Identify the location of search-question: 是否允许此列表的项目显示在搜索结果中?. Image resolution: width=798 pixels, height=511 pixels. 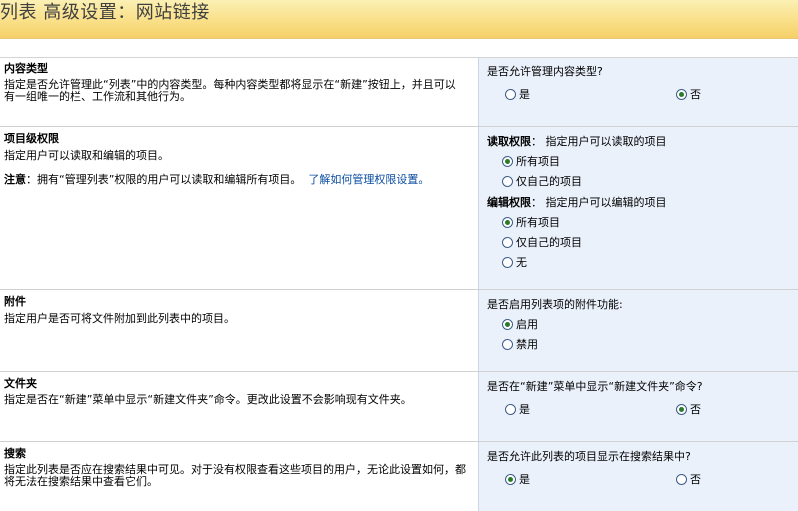
(589, 456).